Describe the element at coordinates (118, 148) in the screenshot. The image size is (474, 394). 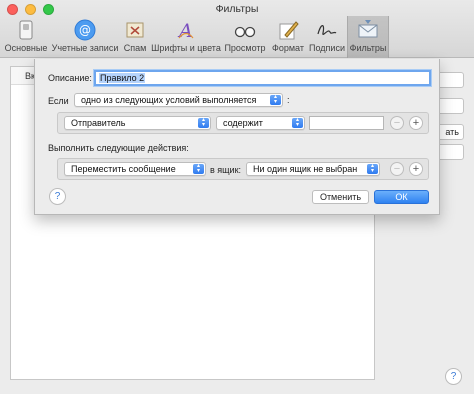
I see `actions-label: Выполнить следующие действия:` at that location.